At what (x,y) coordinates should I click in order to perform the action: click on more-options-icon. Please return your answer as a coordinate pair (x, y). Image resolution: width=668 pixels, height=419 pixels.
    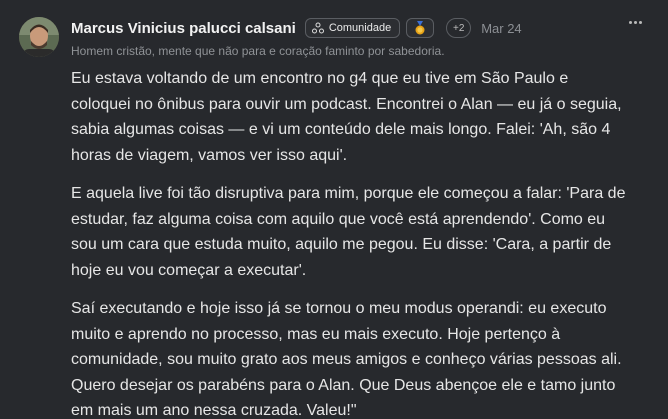
    Looking at the image, I should click on (635, 22).